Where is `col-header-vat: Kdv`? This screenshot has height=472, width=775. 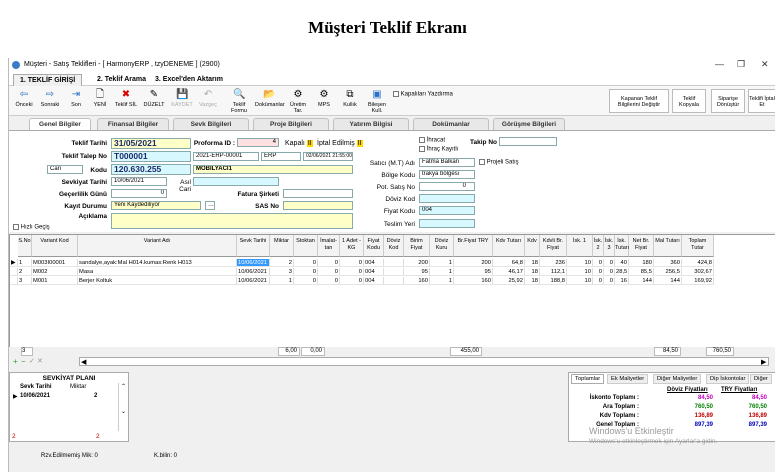
col-header-vat: Kdv is located at coordinates (532, 246).